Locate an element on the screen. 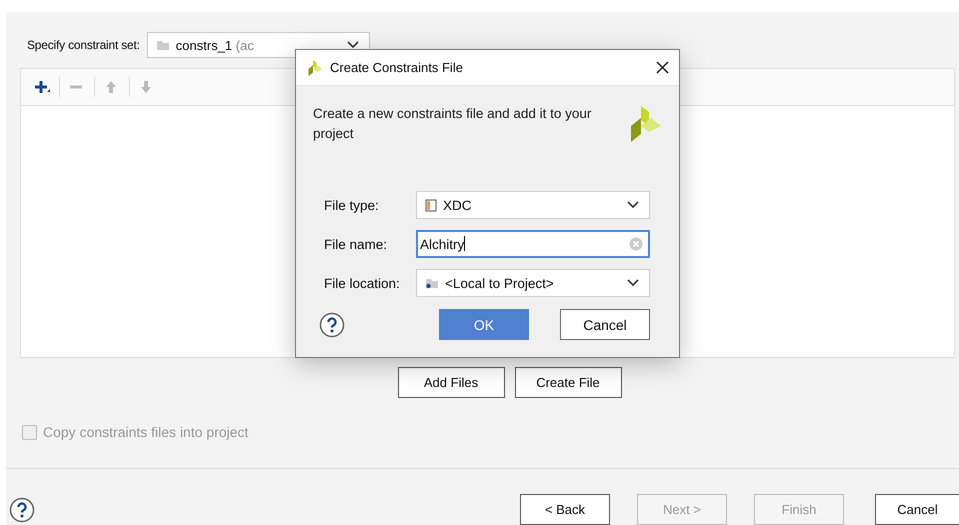 Image resolution: width=959 pixels, height=525 pixels. file-button: Create File is located at coordinates (568, 382).